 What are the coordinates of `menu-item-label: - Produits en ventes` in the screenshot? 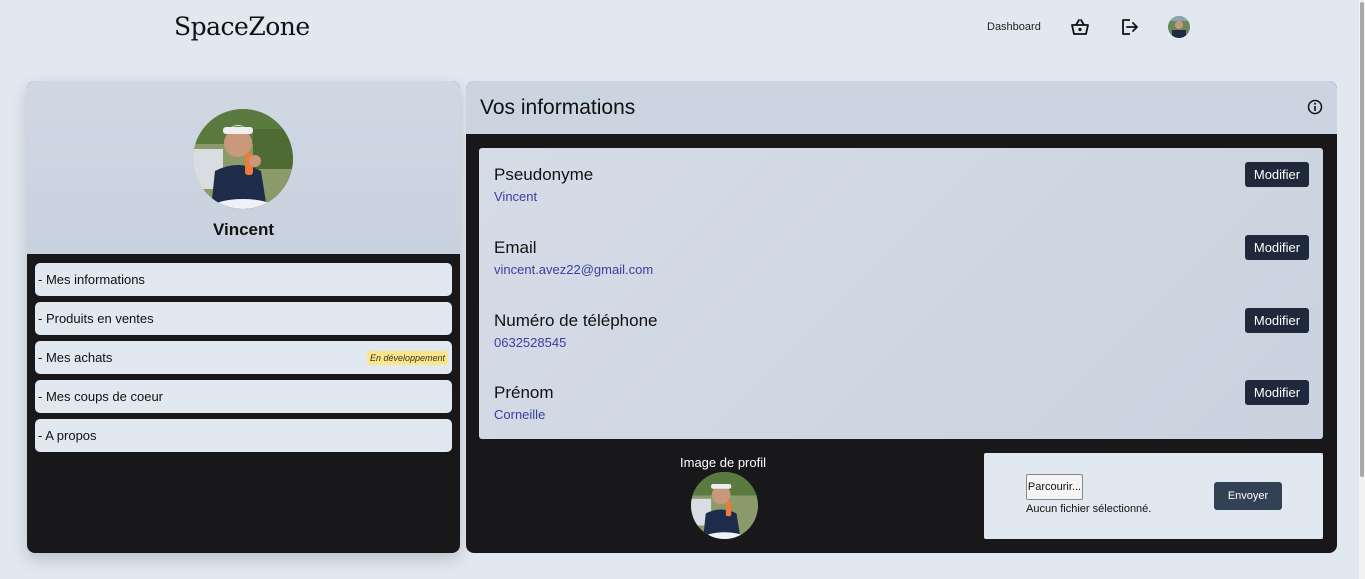 It's located at (96, 318).